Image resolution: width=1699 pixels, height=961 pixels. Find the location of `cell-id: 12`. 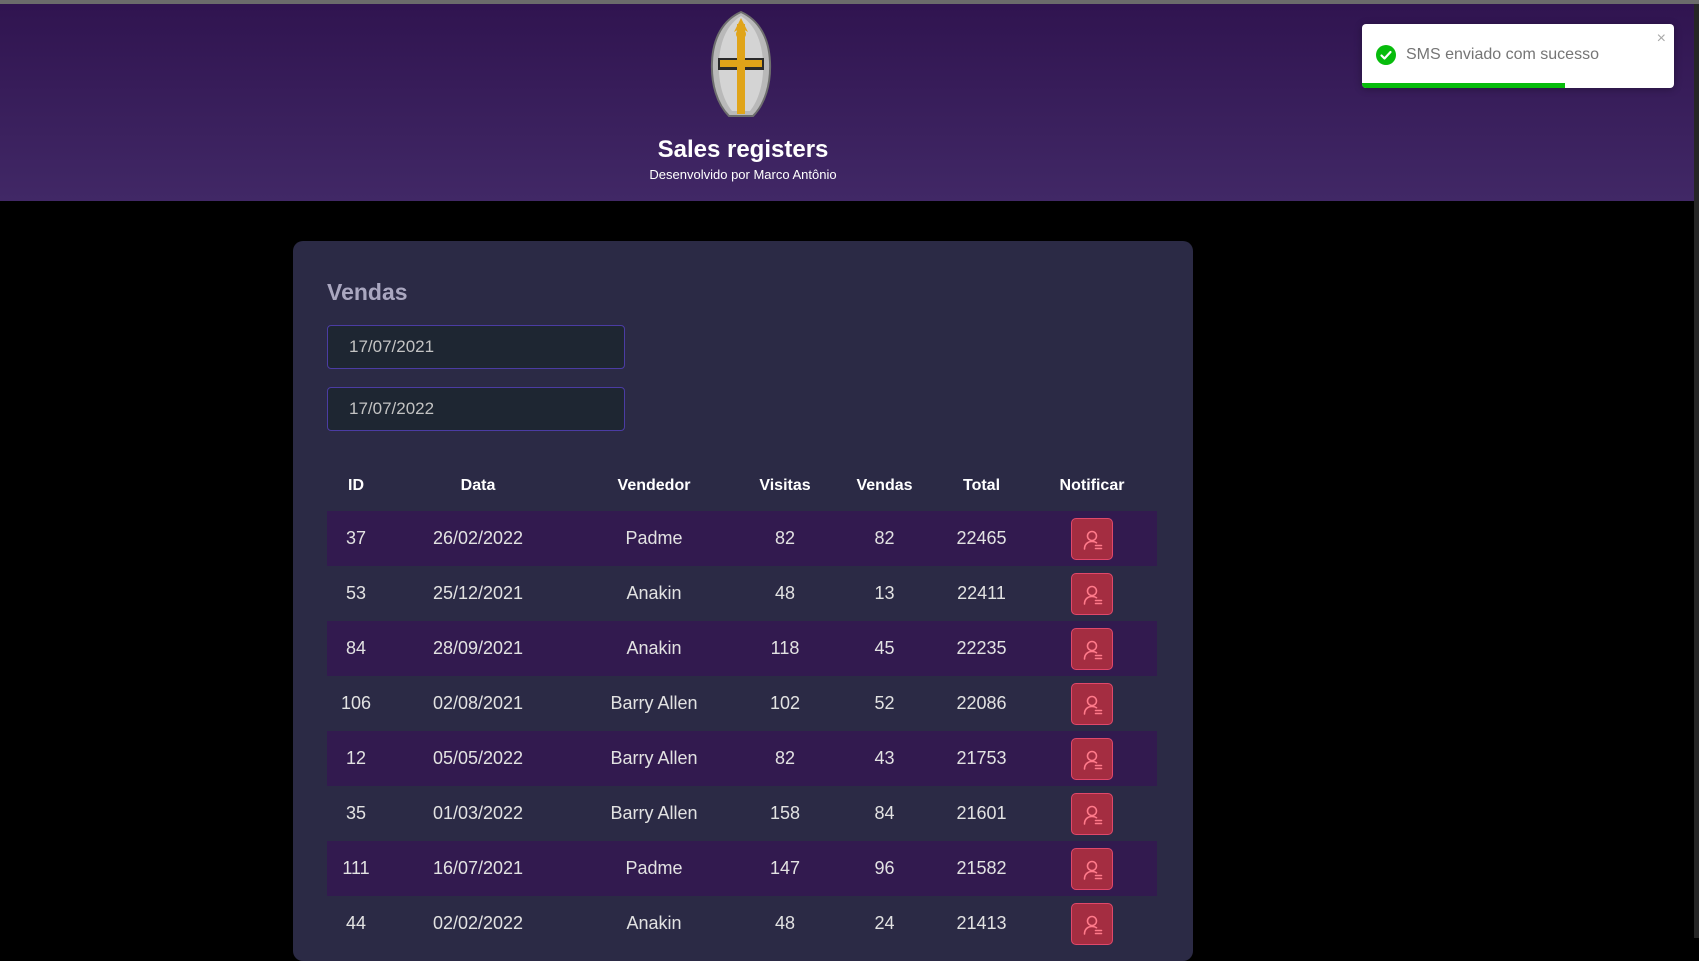

cell-id: 12 is located at coordinates (356, 758).